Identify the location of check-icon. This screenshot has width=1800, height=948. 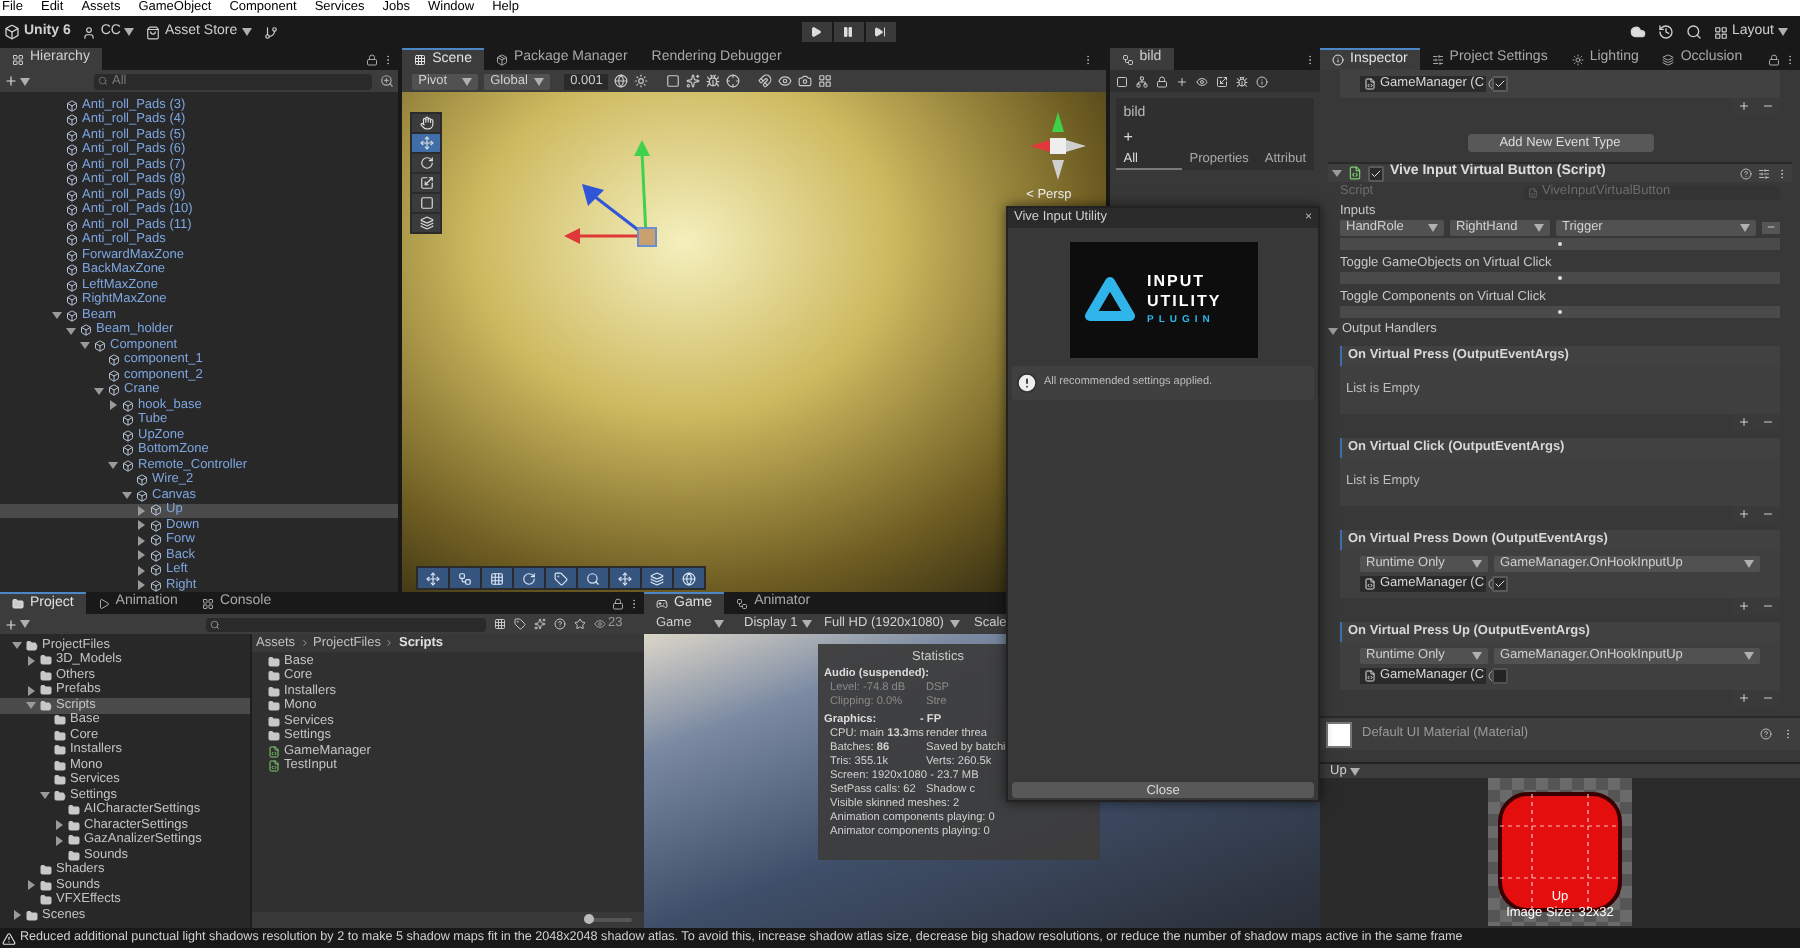
(1376, 173).